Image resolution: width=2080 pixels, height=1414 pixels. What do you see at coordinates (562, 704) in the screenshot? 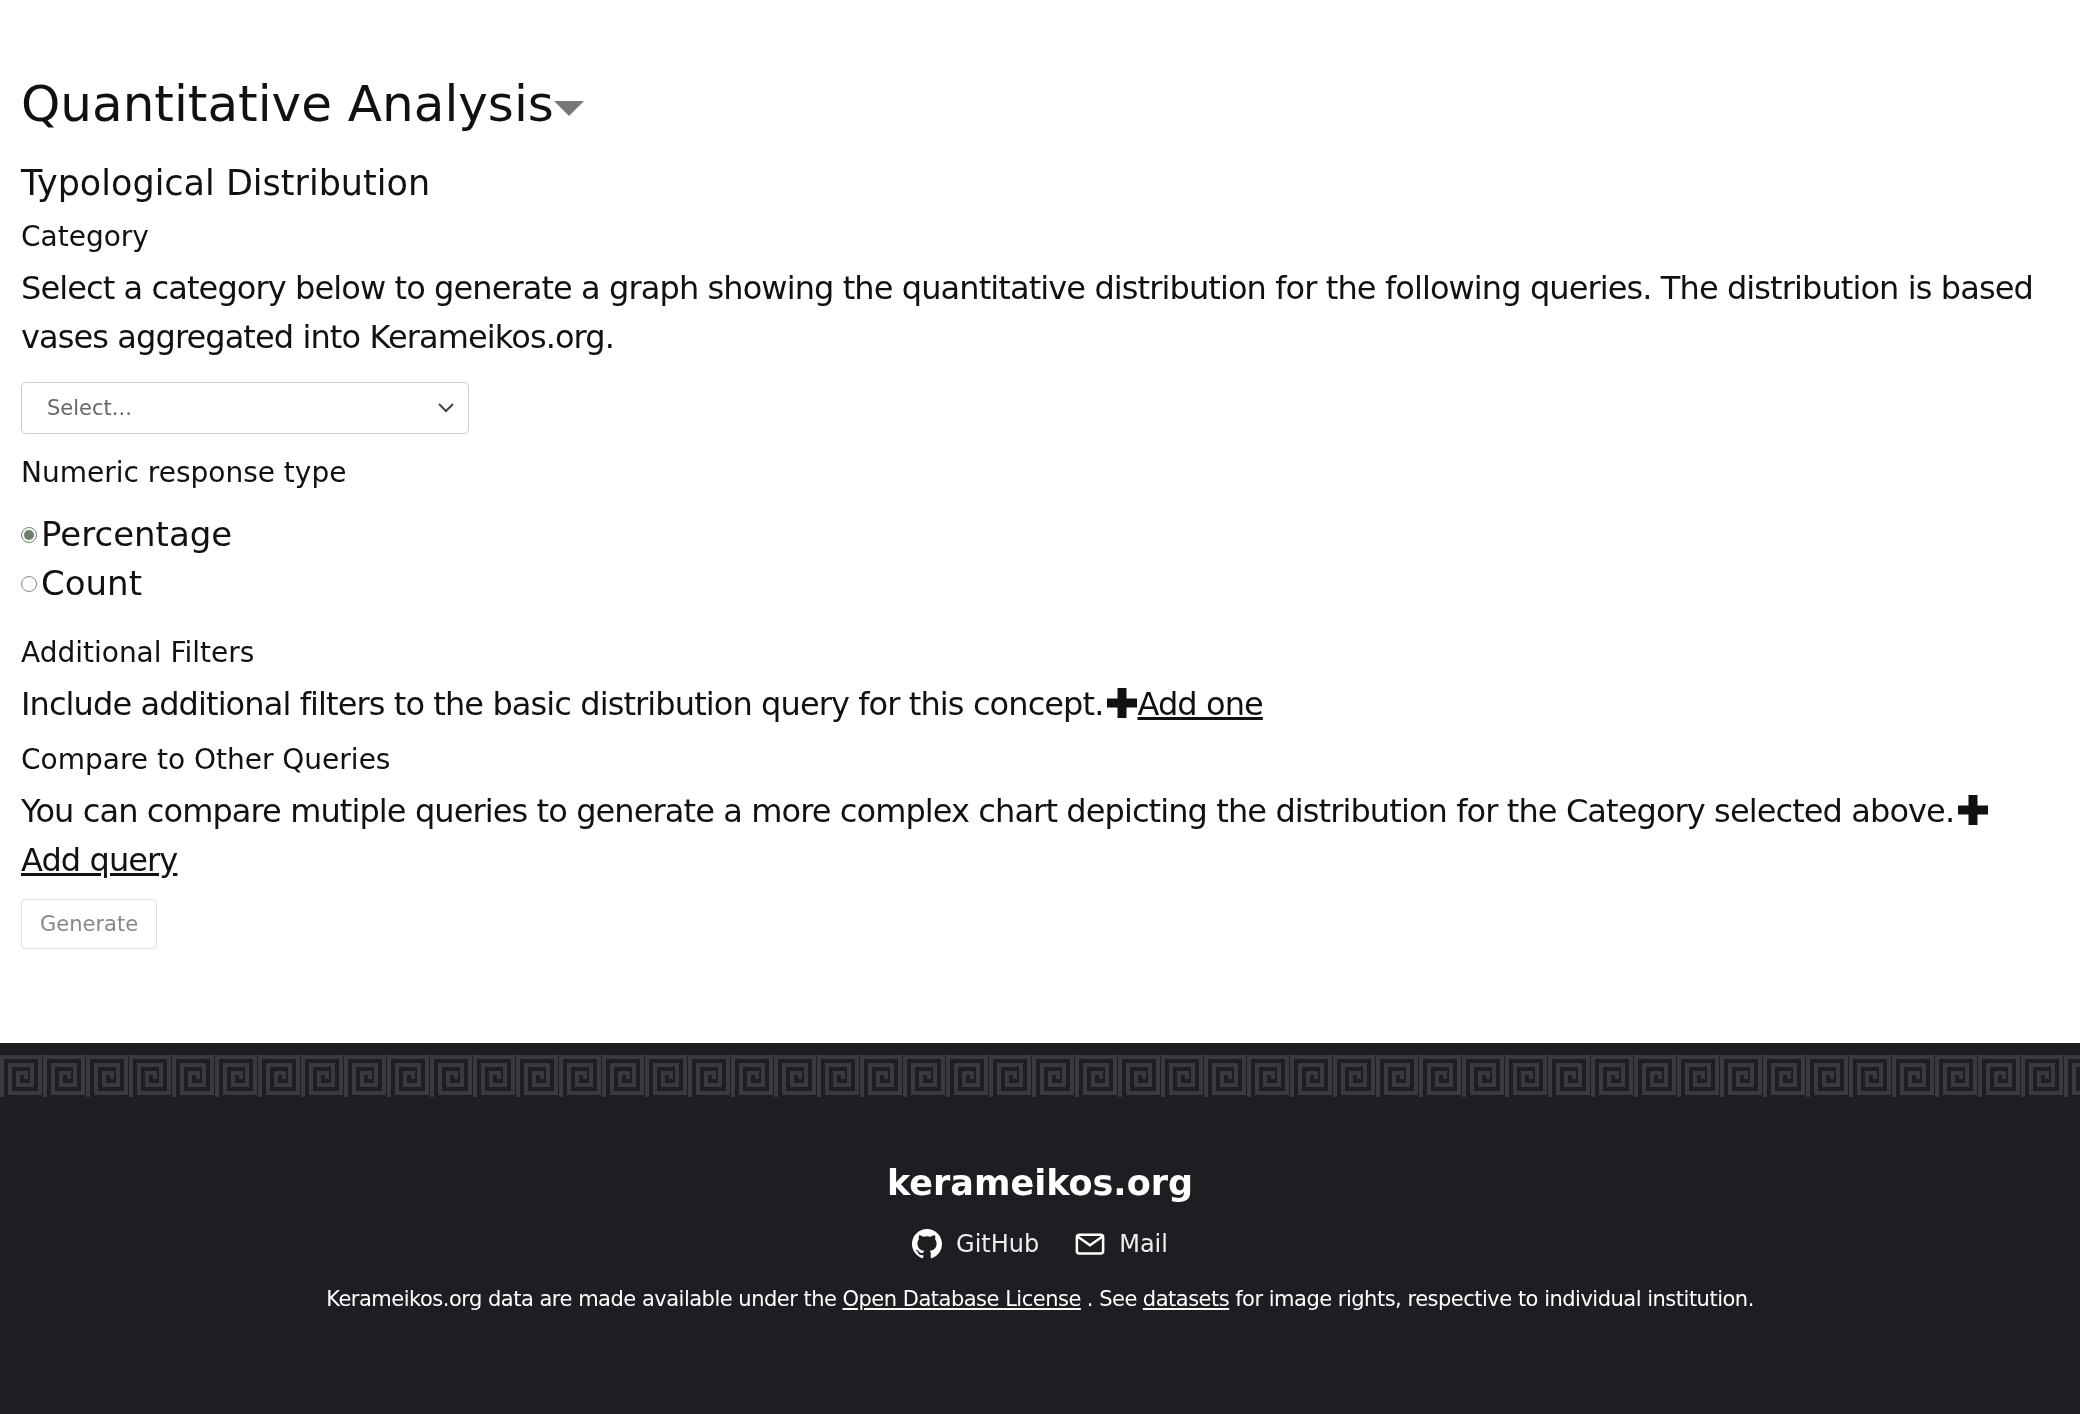
I see `filters-text: Include additional filters to the basic distribution query for this concept.` at bounding box center [562, 704].